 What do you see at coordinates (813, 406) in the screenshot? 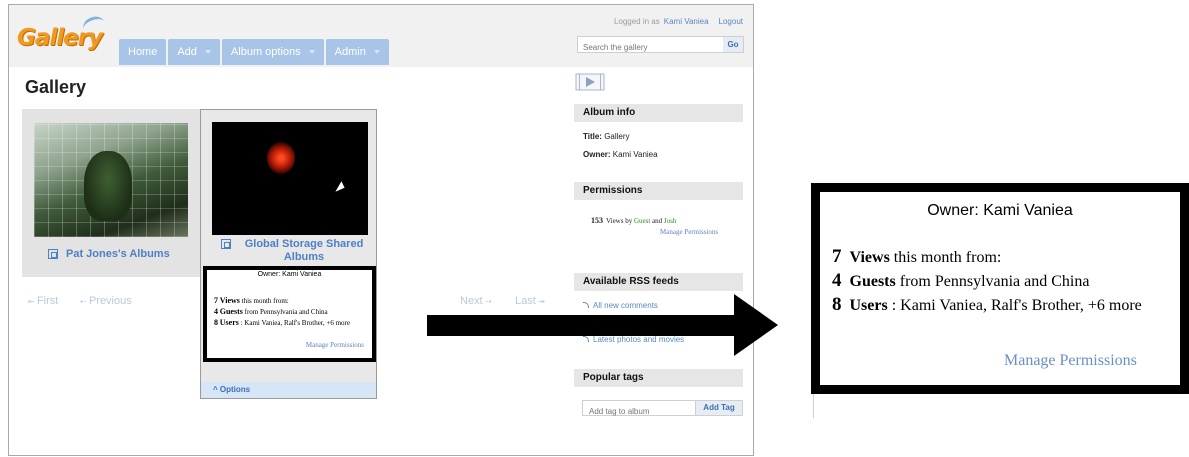
I see `divider` at bounding box center [813, 406].